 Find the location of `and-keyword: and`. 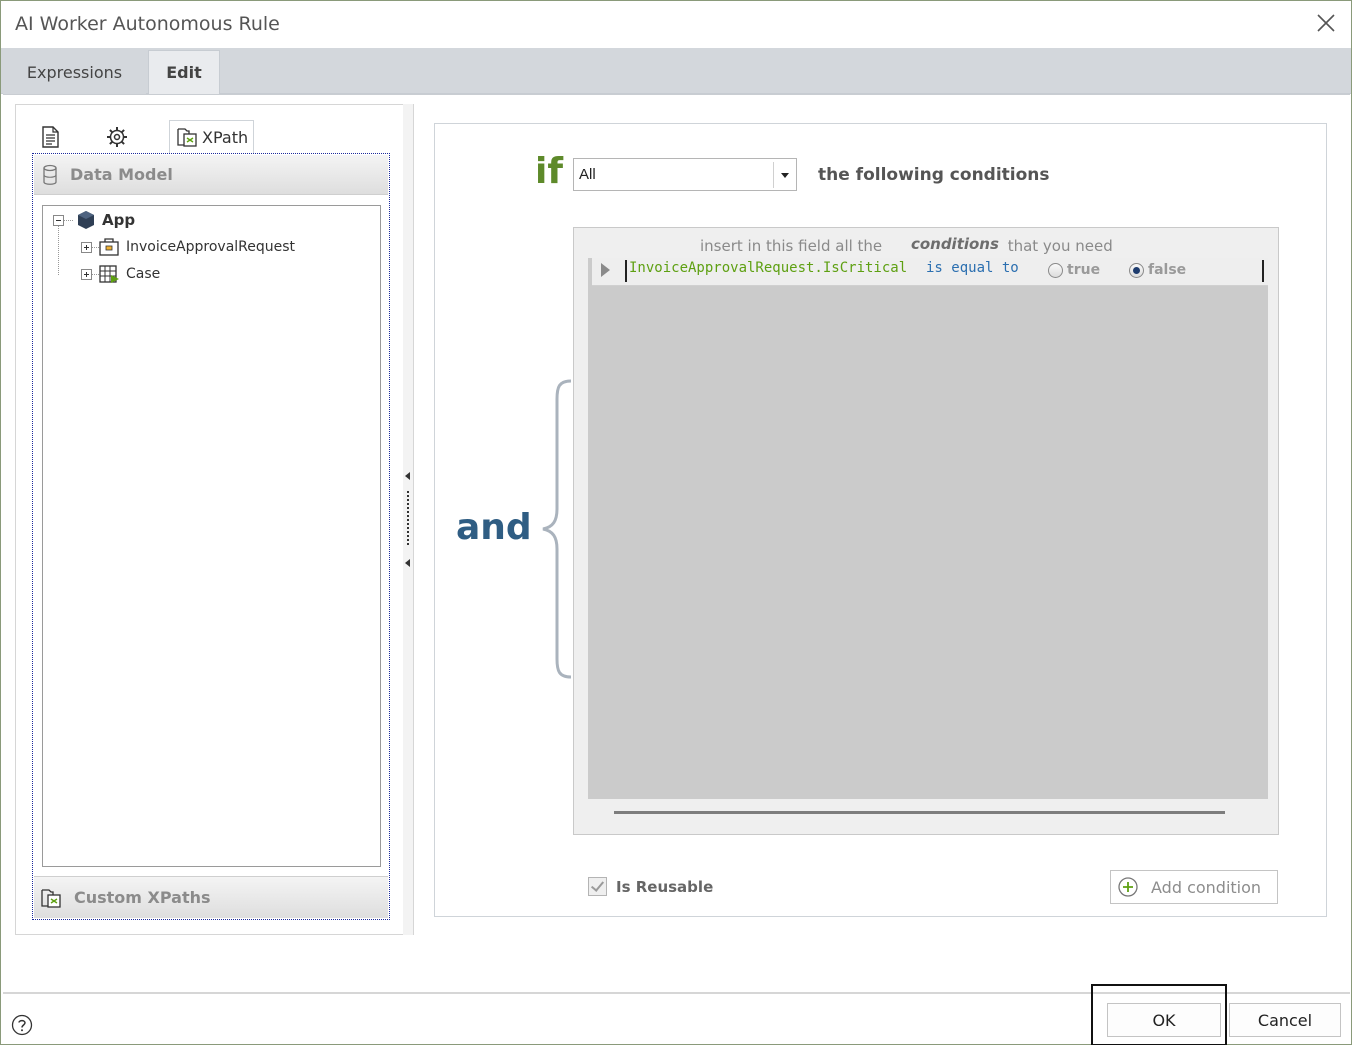

and-keyword: and is located at coordinates (494, 527).